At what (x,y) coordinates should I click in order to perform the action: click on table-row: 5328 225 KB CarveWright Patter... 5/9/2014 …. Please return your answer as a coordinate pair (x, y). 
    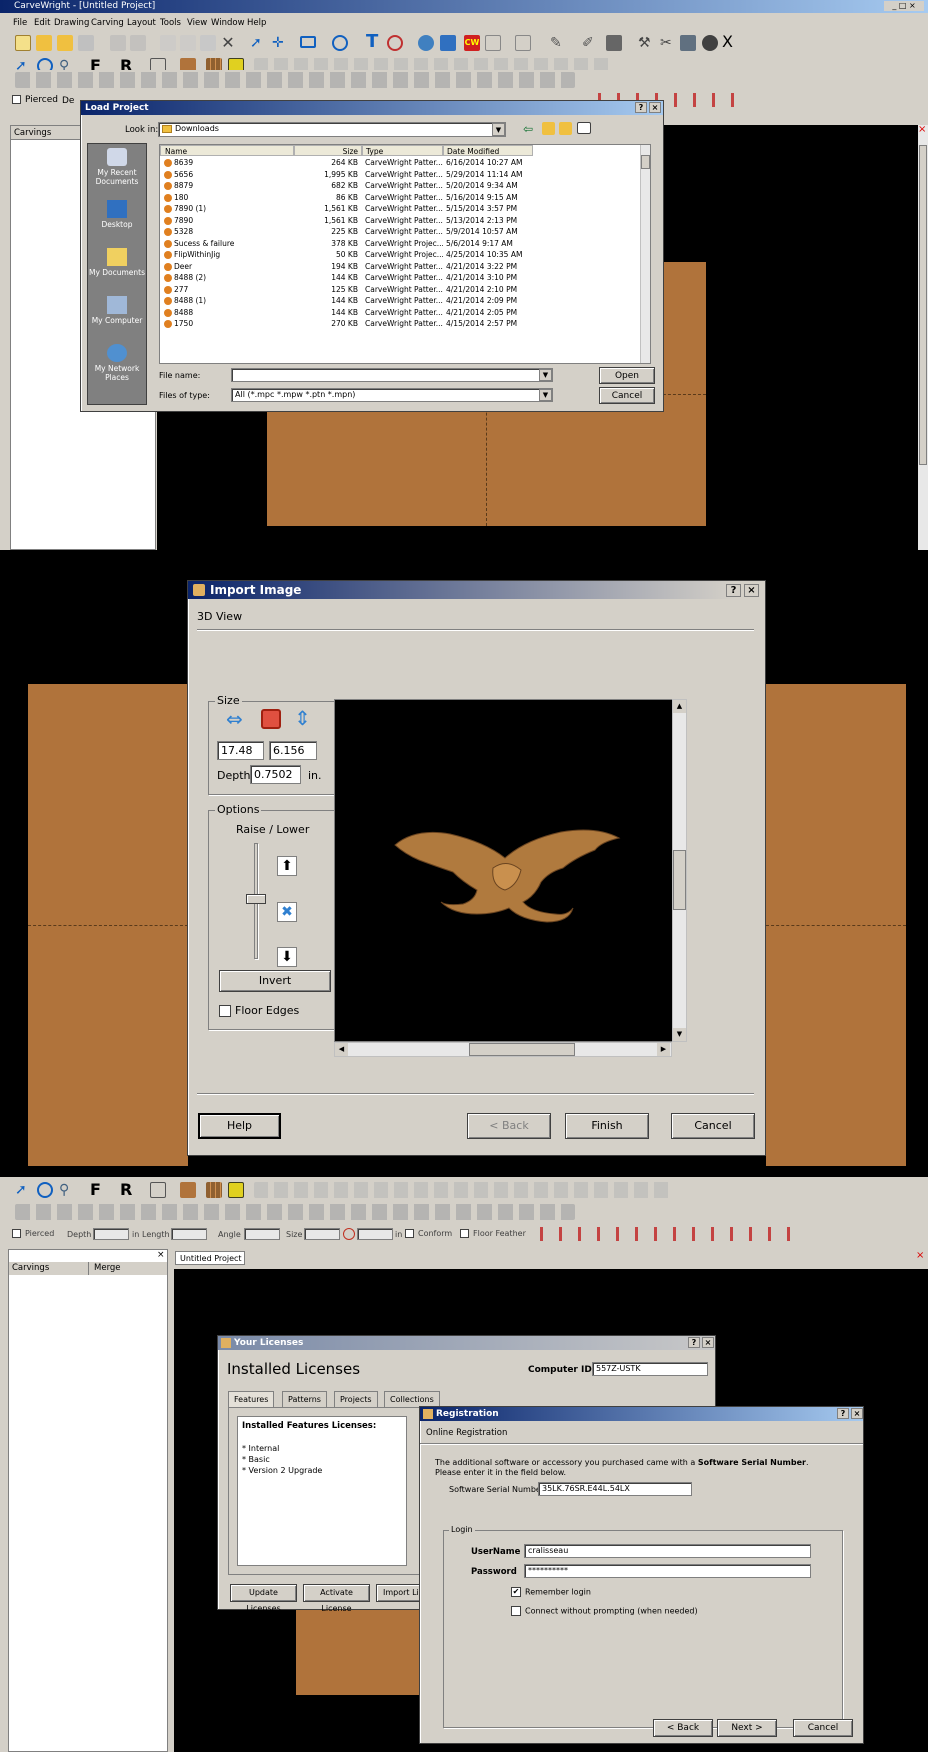
    Looking at the image, I should click on (401, 232).